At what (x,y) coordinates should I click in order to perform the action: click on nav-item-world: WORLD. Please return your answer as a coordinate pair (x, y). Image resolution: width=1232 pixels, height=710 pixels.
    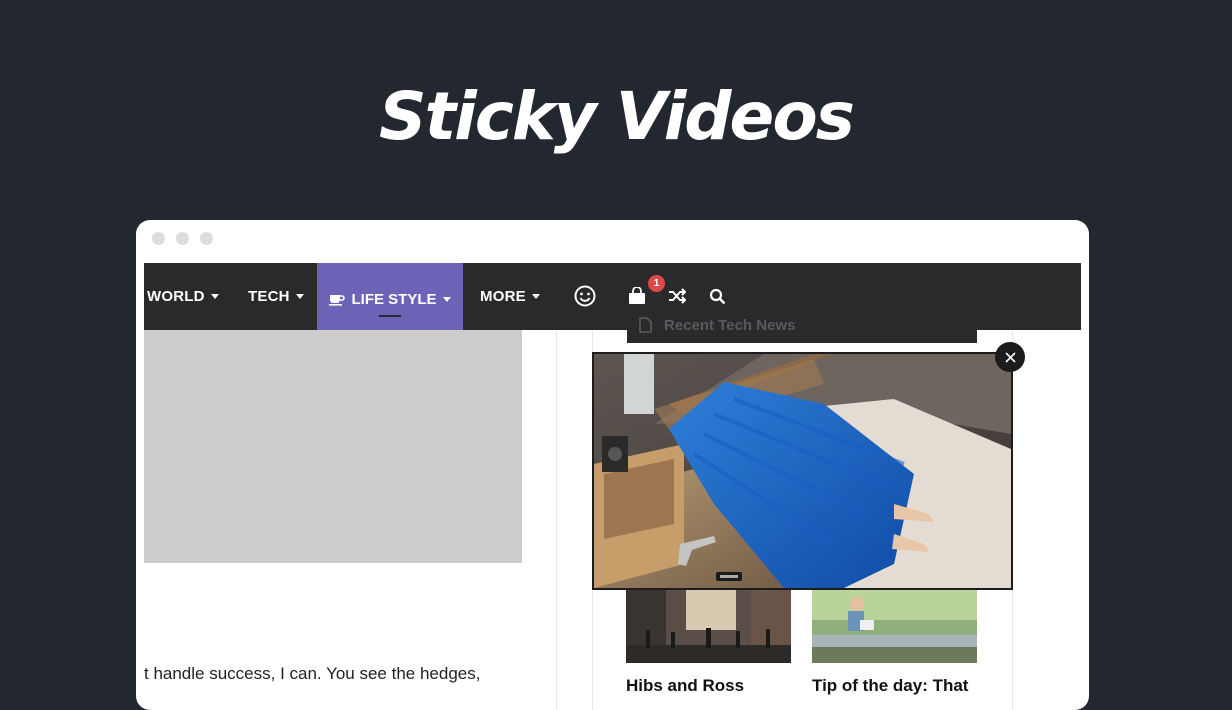
    Looking at the image, I should click on (183, 296).